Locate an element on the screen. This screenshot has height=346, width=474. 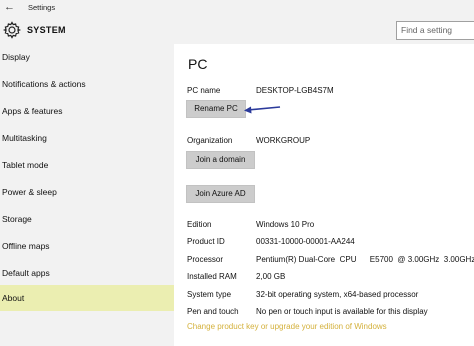
pc-name-label: PC name is located at coordinates (204, 90).